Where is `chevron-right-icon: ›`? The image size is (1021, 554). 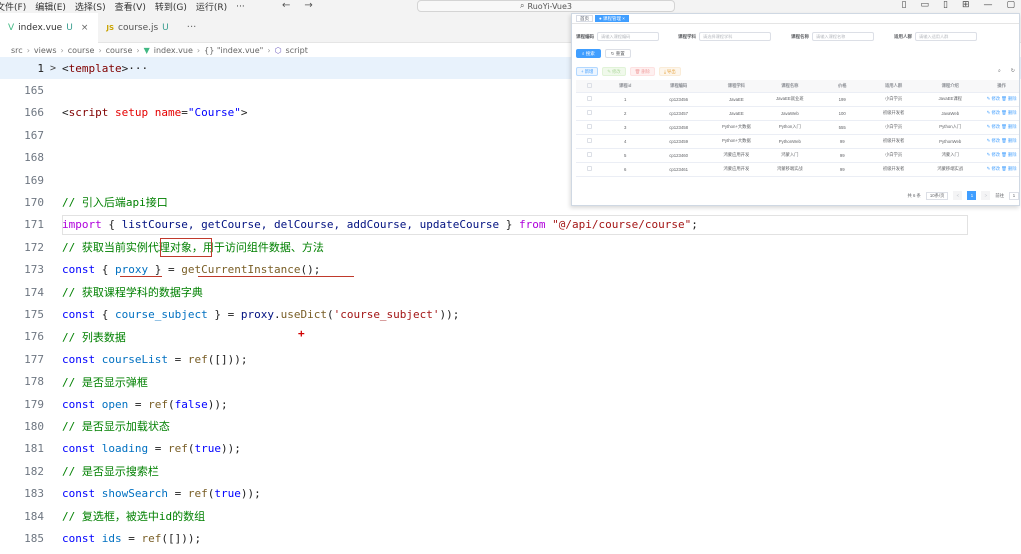
chevron-right-icon: › is located at coordinates (62, 50).